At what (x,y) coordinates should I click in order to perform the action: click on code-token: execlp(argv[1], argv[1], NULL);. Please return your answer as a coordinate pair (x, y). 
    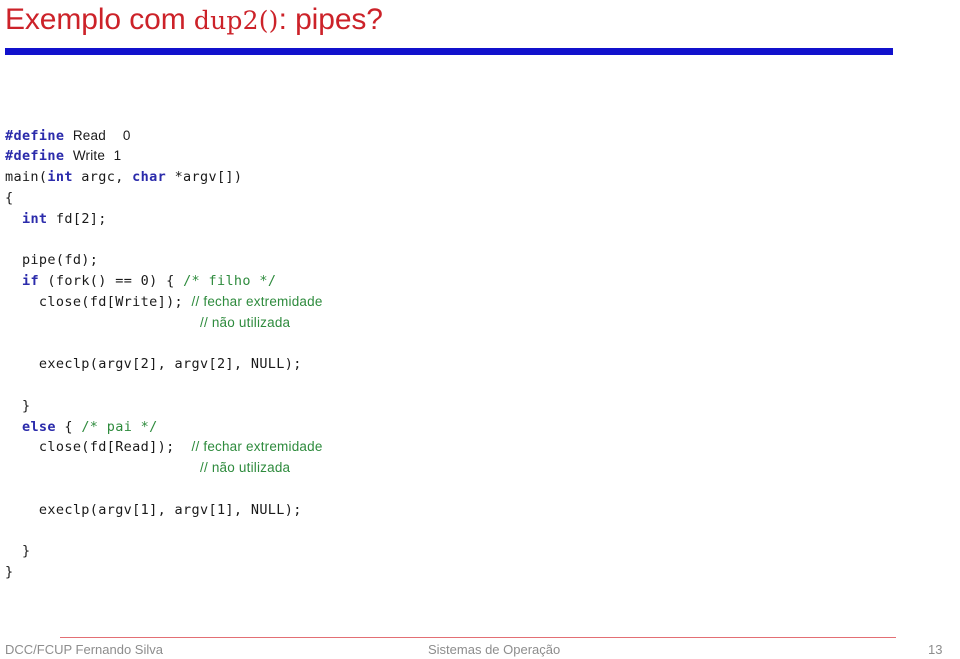
    Looking at the image, I should click on (153, 509).